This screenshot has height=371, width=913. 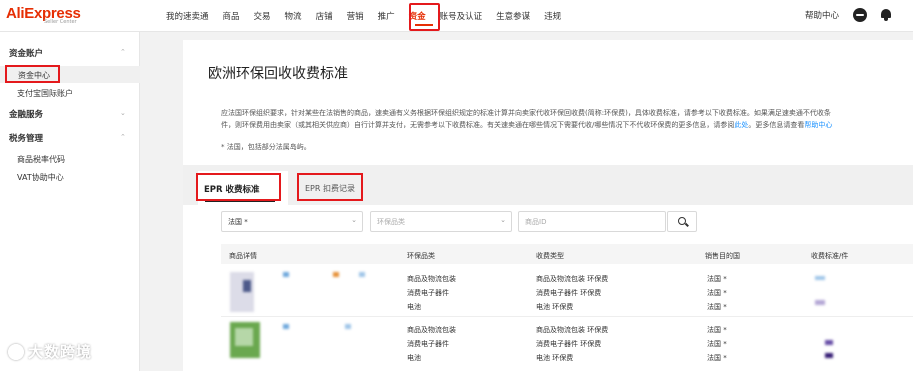 What do you see at coordinates (370, 16) in the screenshot?
I see `main-nav: 我的速卖通 商品 交易 物流 店铺 营销 推广 资金 账号及认证 生意参谋 违规` at bounding box center [370, 16].